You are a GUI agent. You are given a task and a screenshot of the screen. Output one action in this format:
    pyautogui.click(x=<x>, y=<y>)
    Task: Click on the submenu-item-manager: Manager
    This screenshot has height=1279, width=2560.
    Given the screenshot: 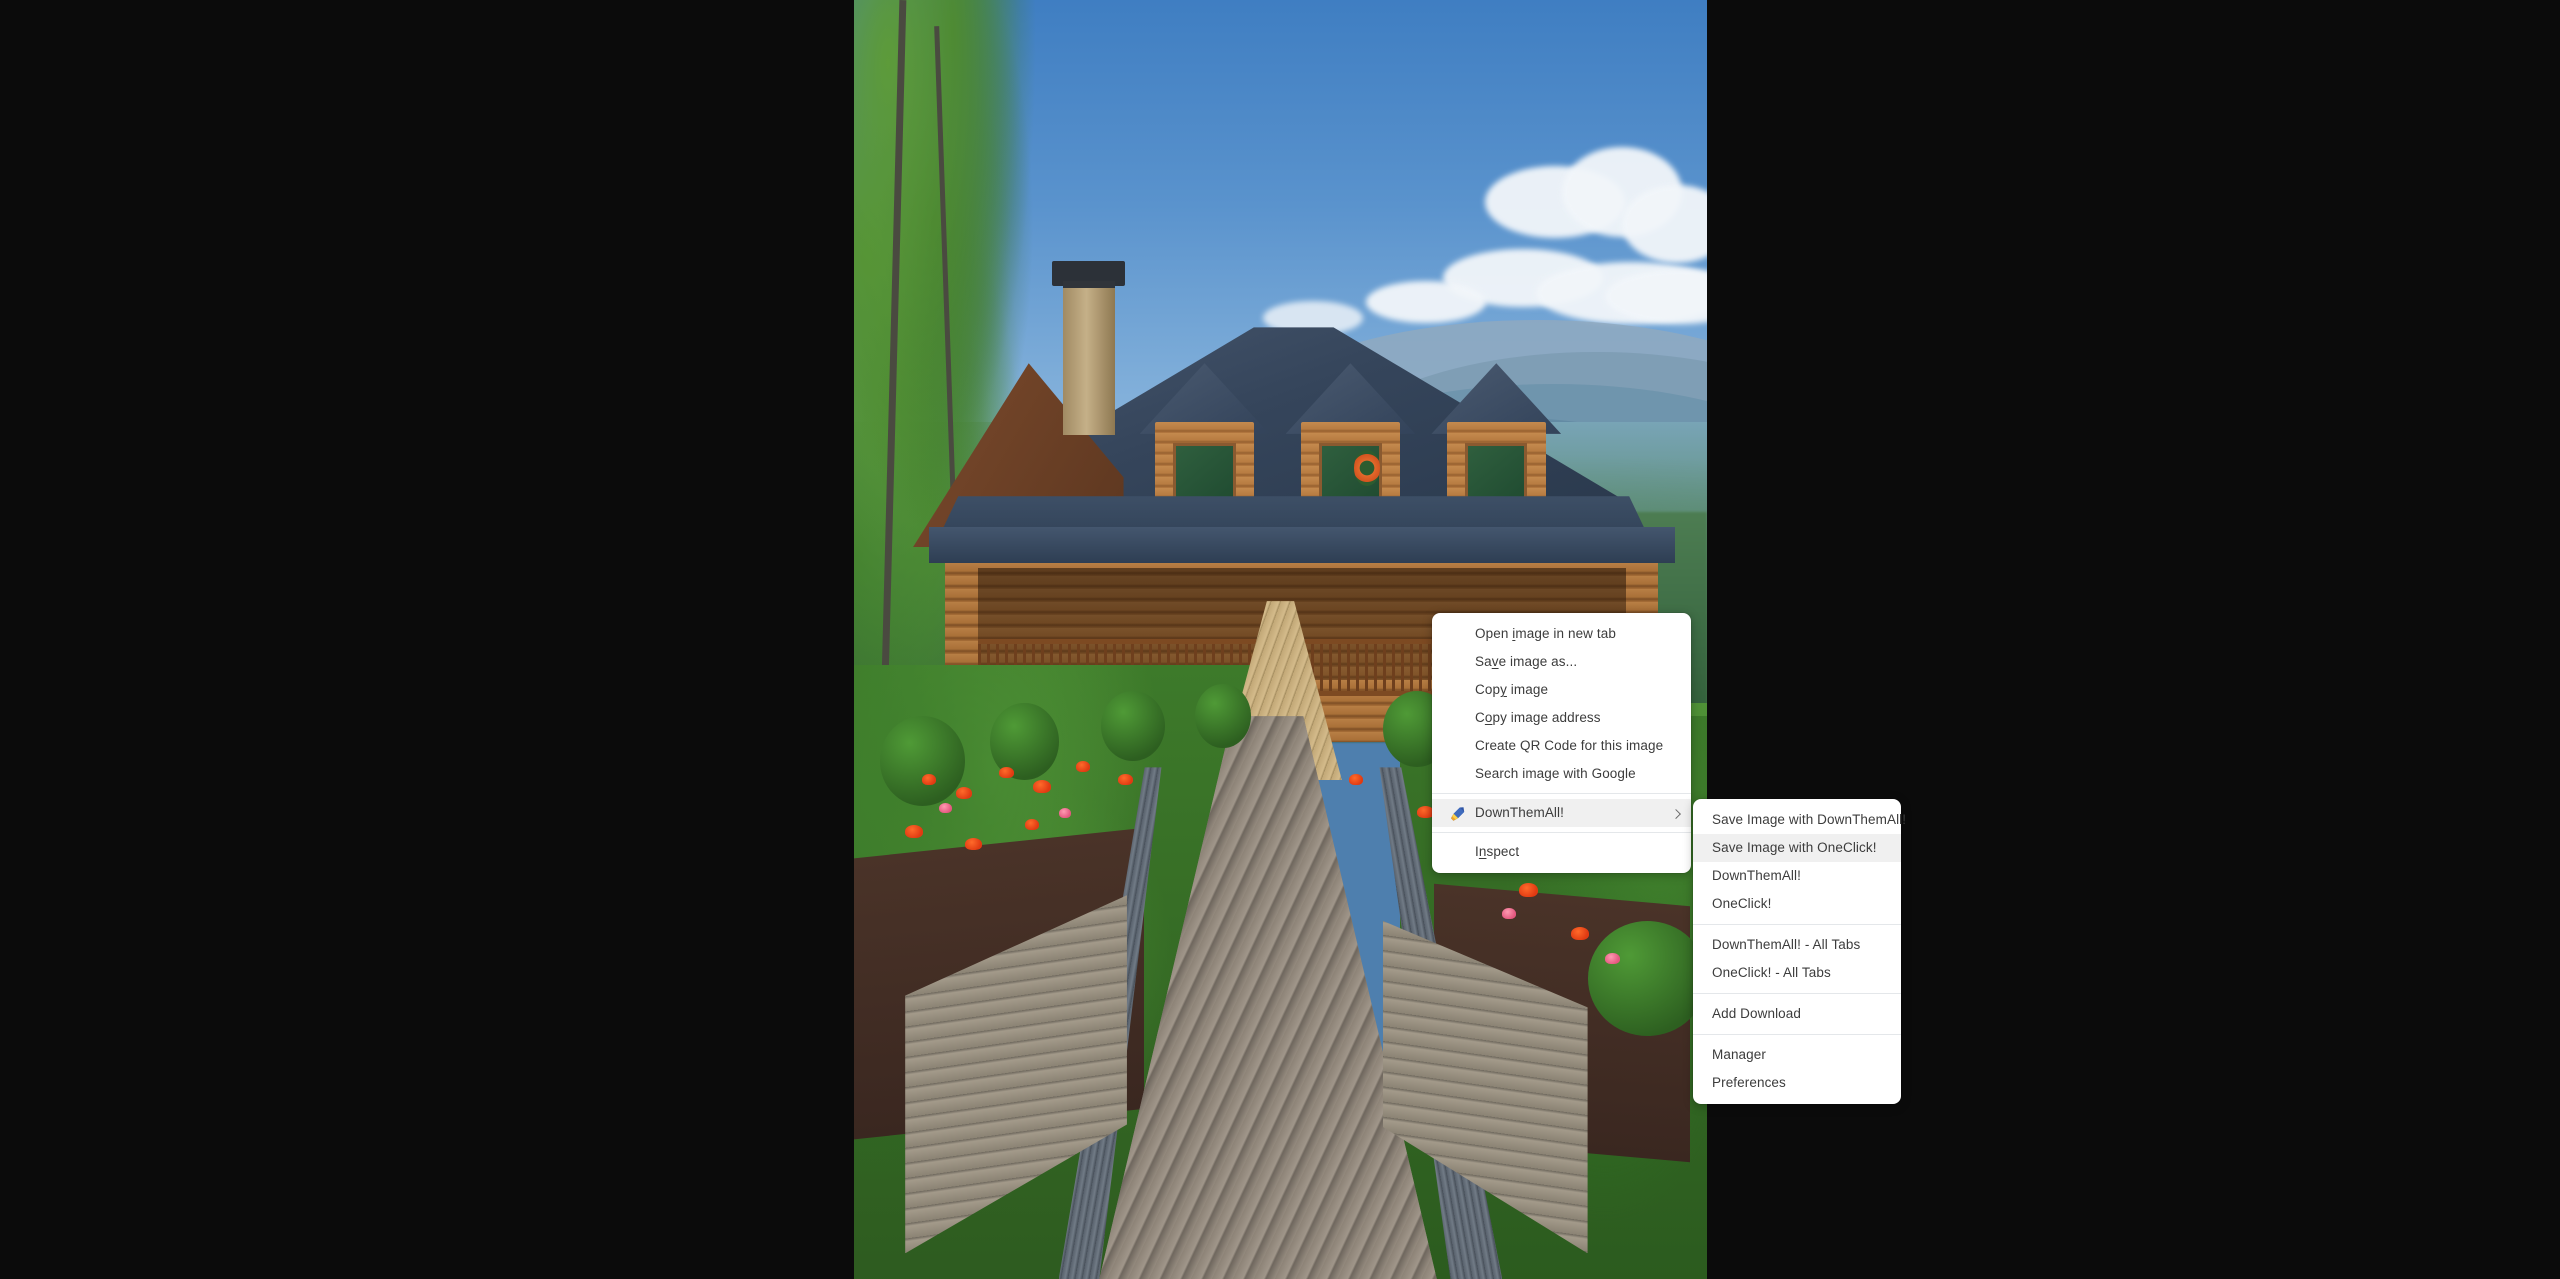 What is the action you would take?
    pyautogui.click(x=1797, y=1055)
    